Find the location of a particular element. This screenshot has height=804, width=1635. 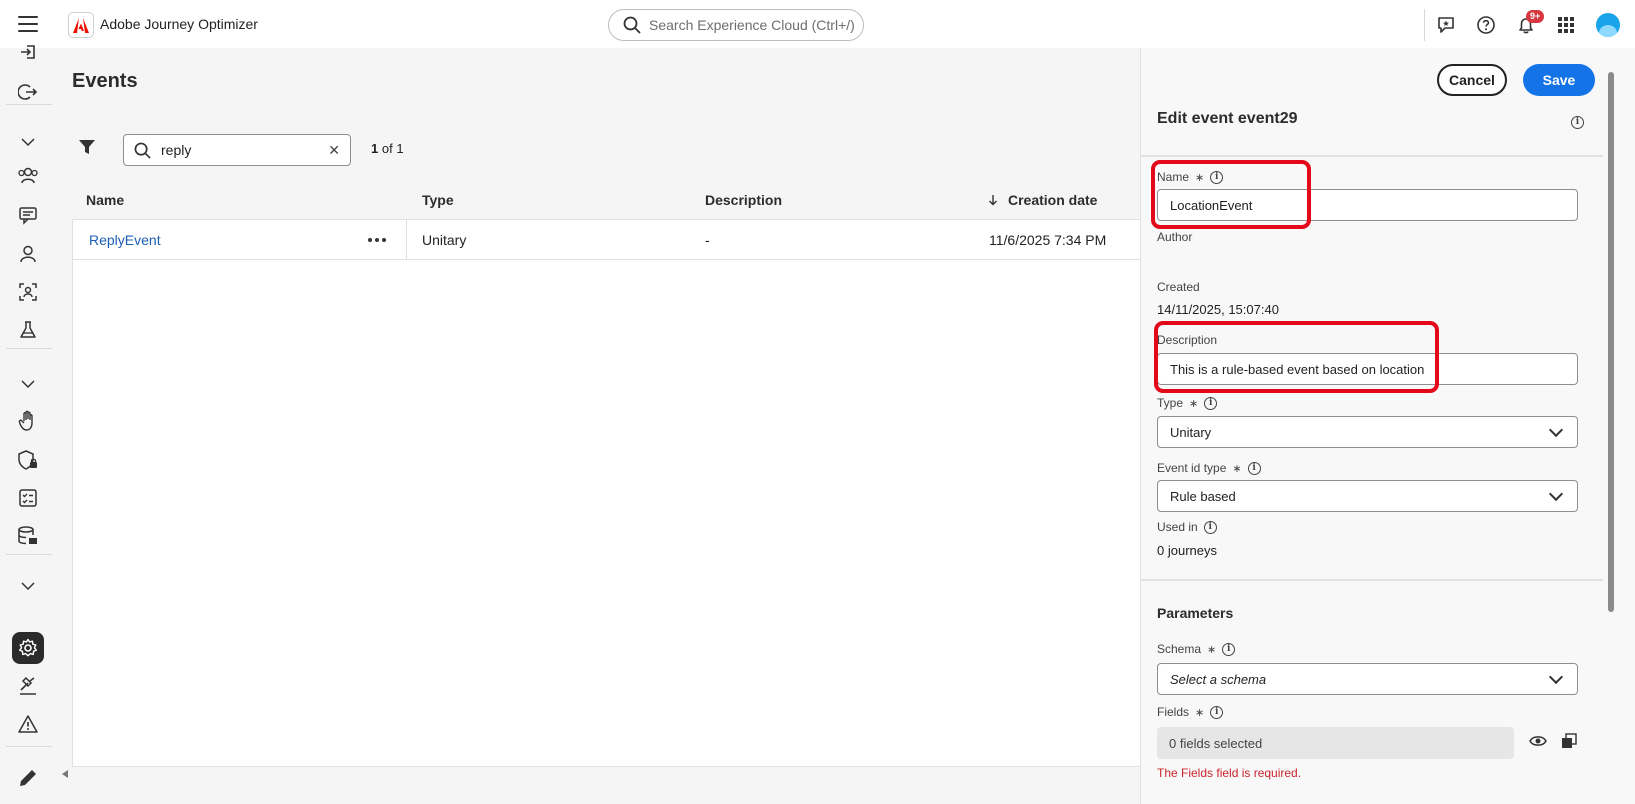

event-creation-date: 11/6/2025 7:34 PM is located at coordinates (1048, 240).